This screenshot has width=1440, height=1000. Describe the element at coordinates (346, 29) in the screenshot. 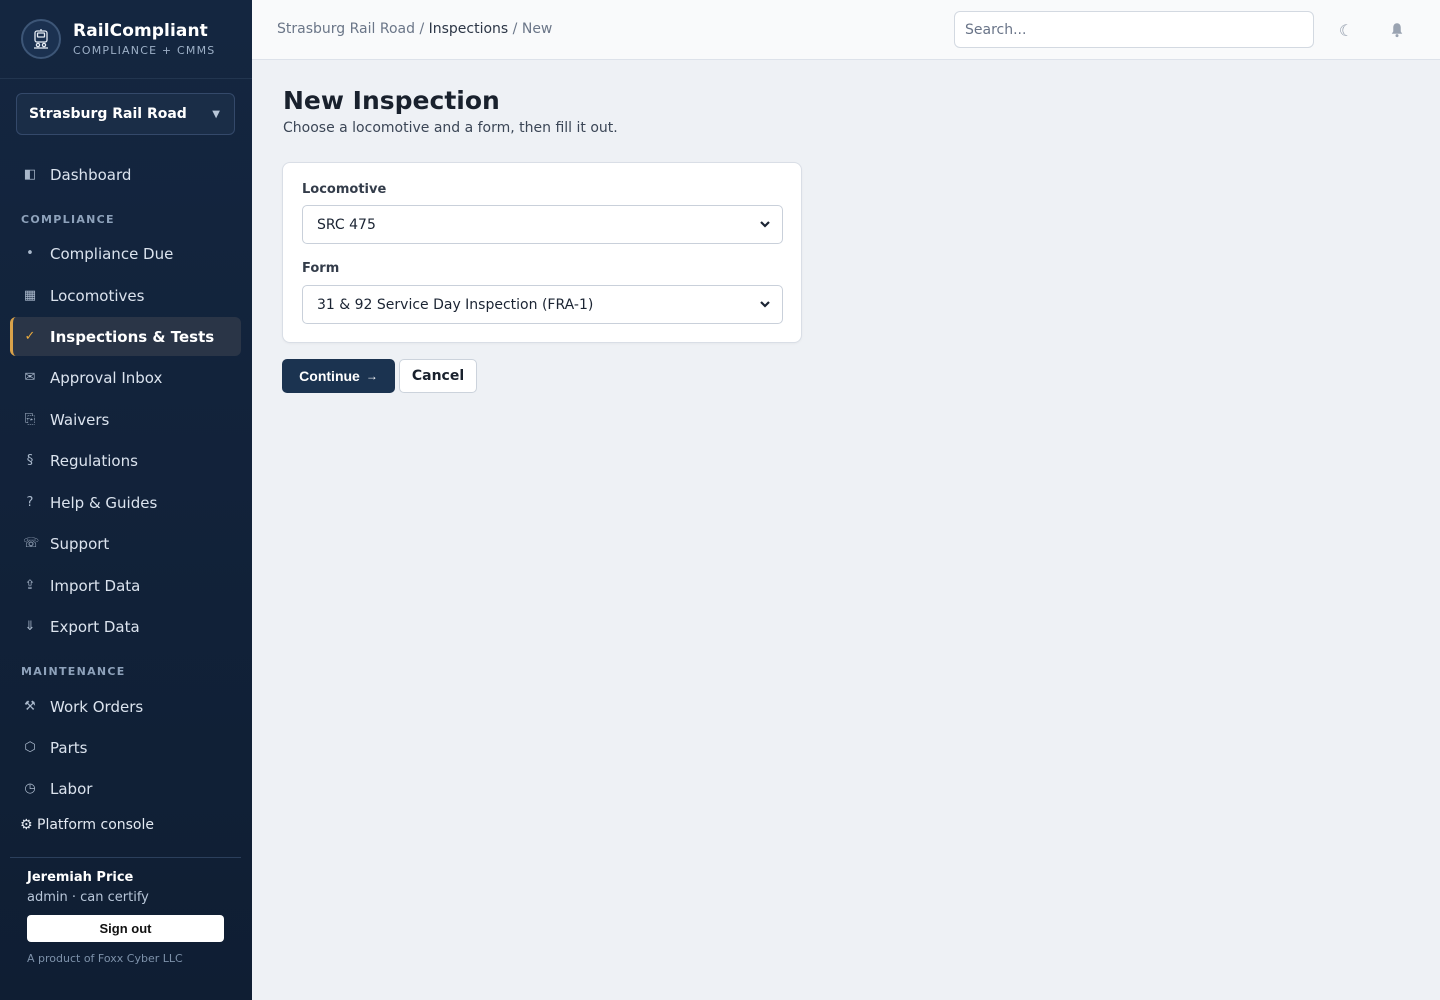

I see `breadcrumb-root: Strasburg Rail Road` at that location.